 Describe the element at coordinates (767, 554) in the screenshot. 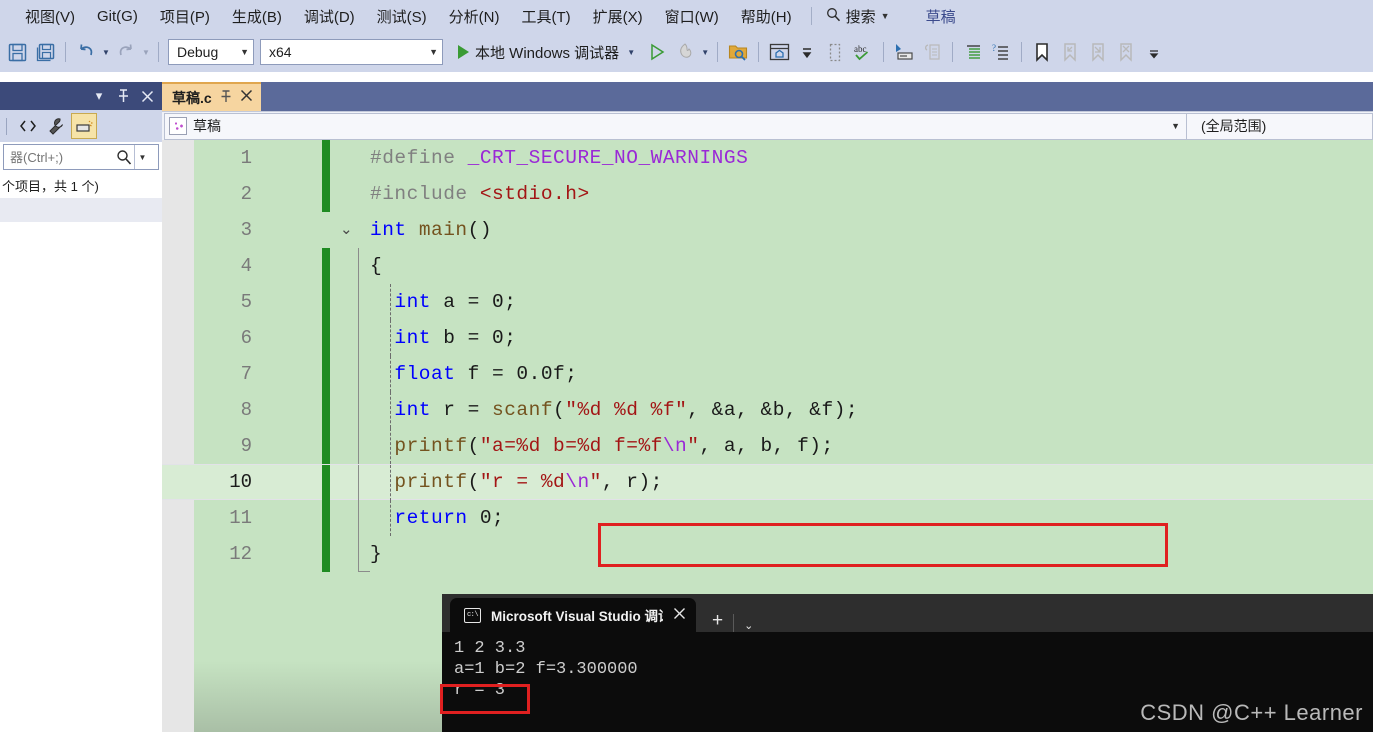

I see `code-line: 12}` at that location.